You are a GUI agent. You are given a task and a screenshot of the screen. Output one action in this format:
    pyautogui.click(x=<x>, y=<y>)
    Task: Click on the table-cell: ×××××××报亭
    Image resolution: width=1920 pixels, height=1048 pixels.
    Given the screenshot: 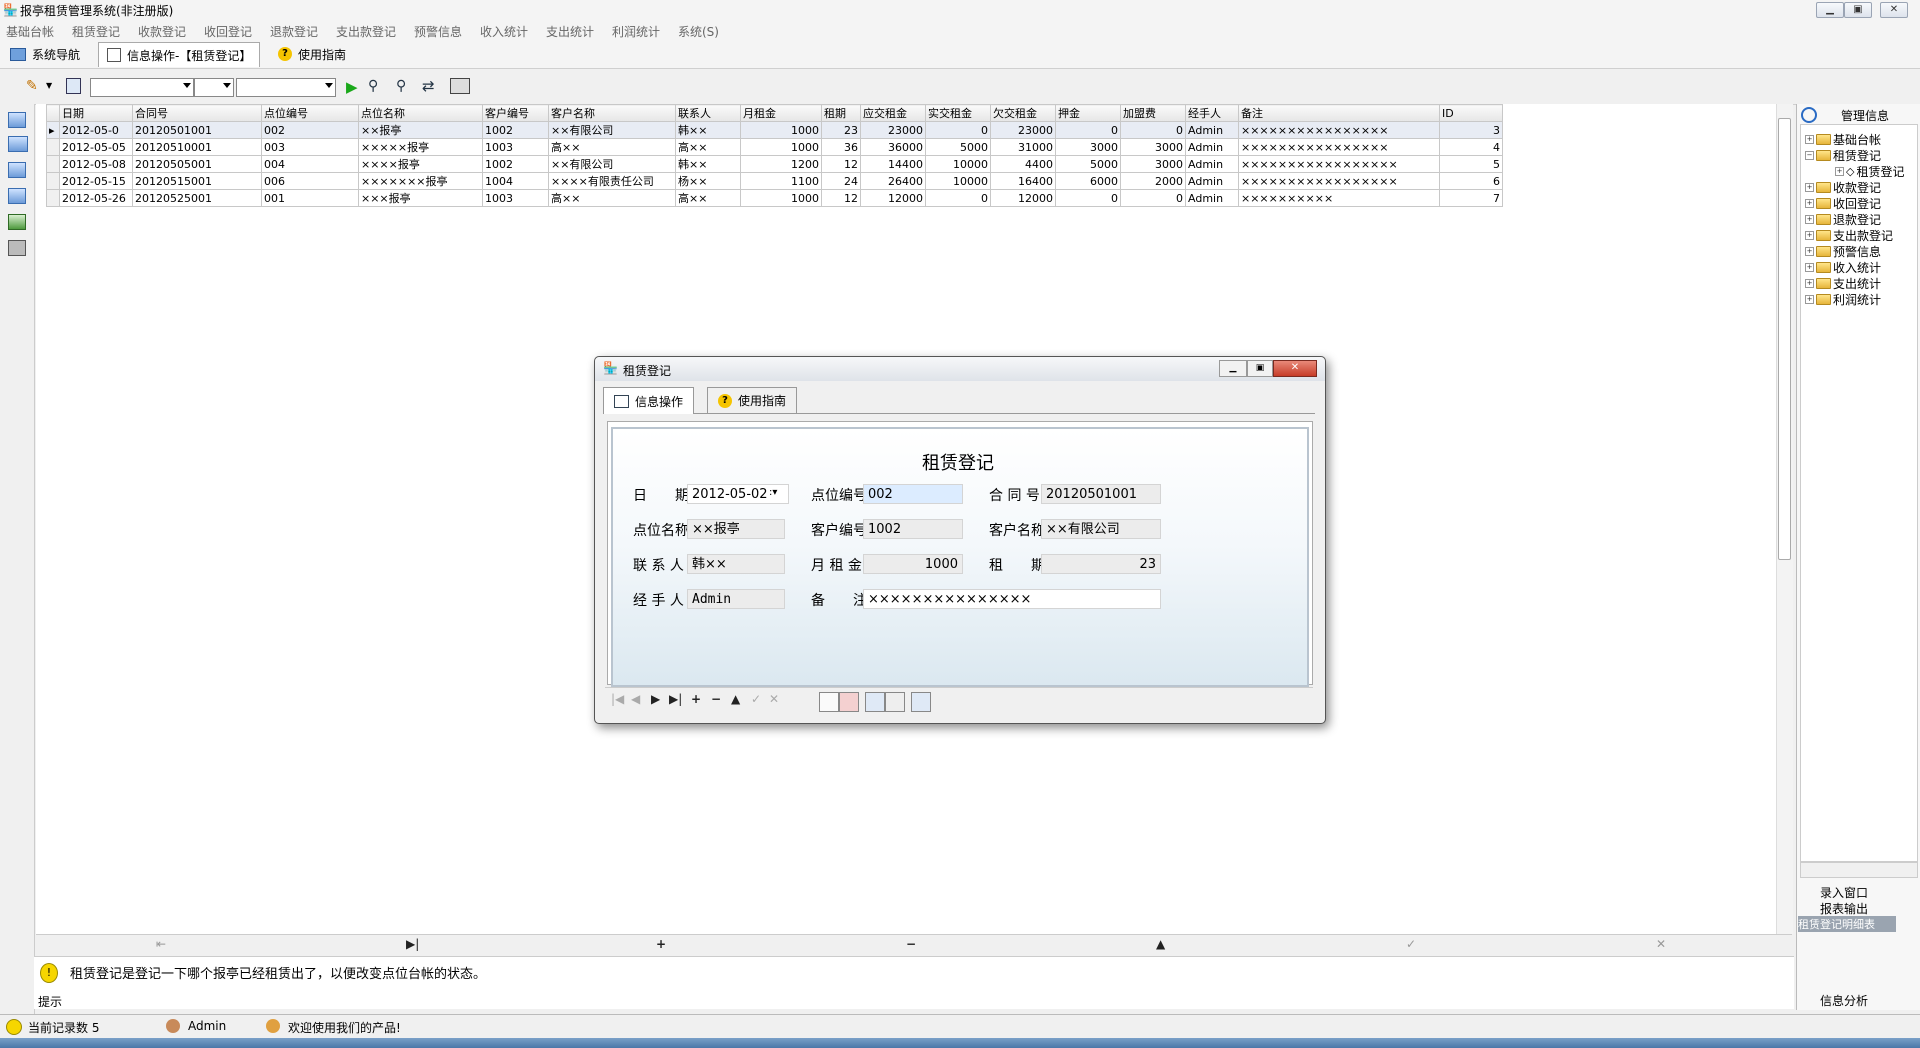 What is the action you would take?
    pyautogui.click(x=420, y=181)
    